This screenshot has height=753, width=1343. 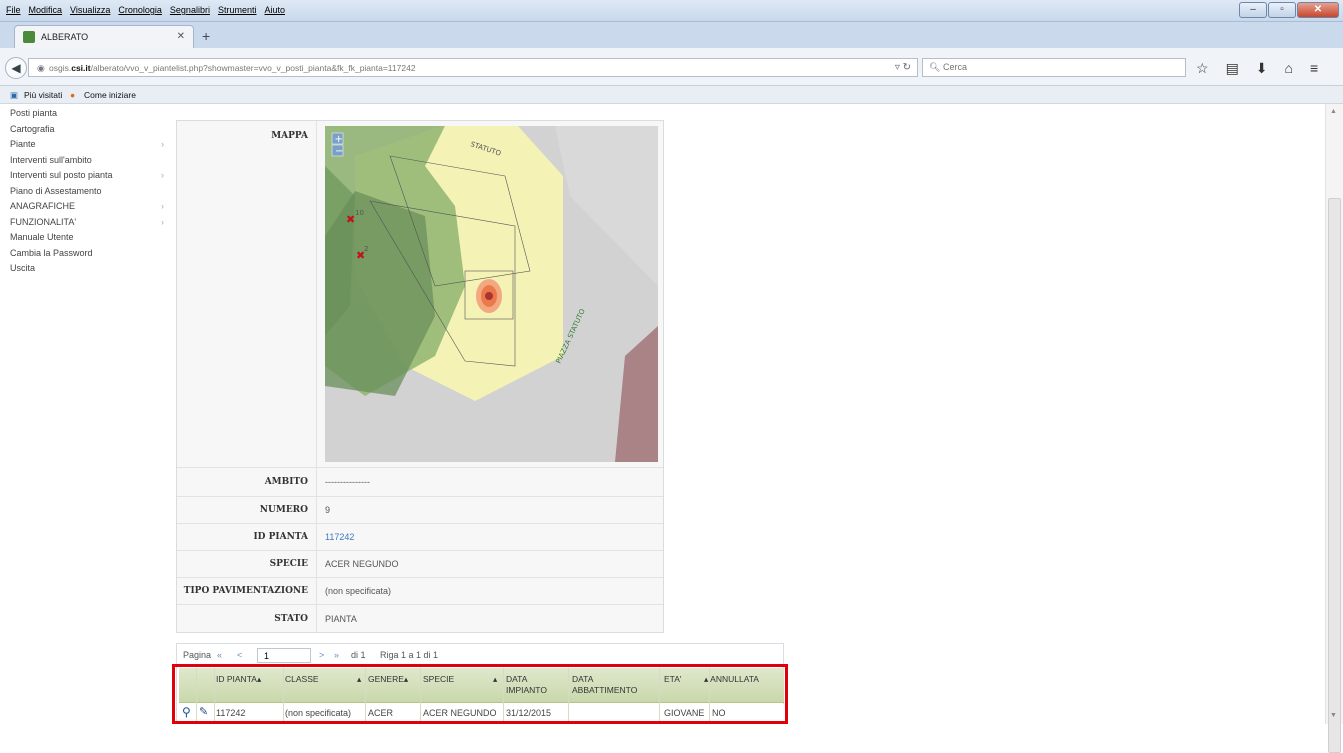 What do you see at coordinates (90, 240) in the screenshot?
I see `sidebar-item: Manuale Utente` at bounding box center [90, 240].